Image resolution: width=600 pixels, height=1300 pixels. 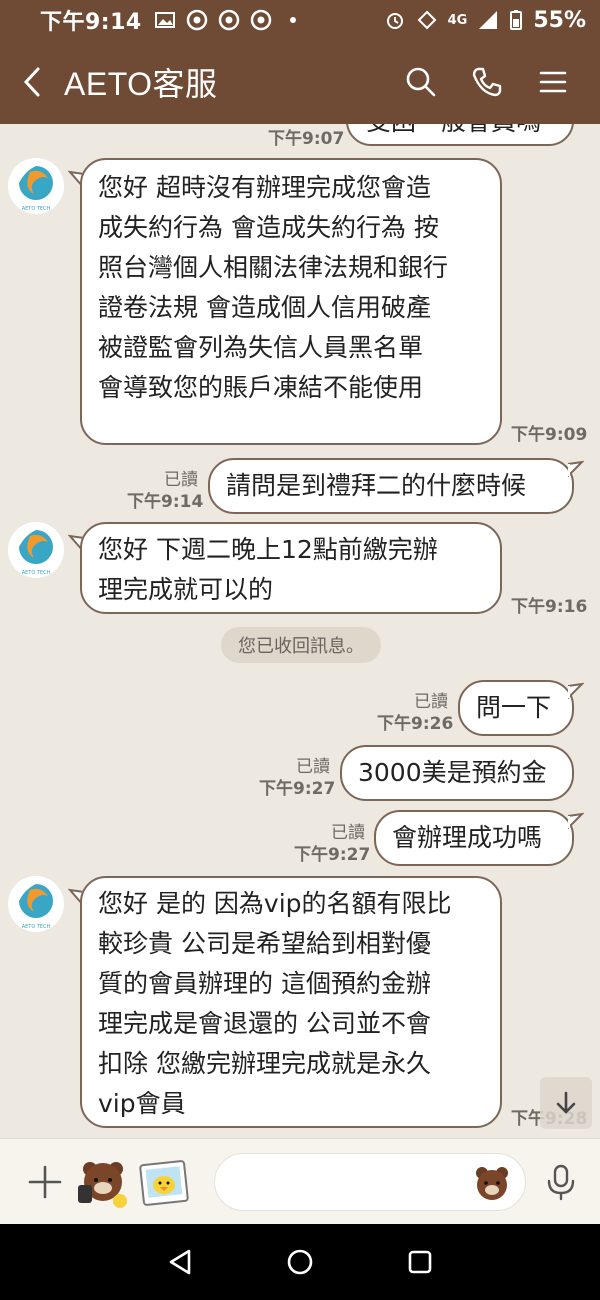 I want to click on nav-back-button, so click(x=180, y=1262).